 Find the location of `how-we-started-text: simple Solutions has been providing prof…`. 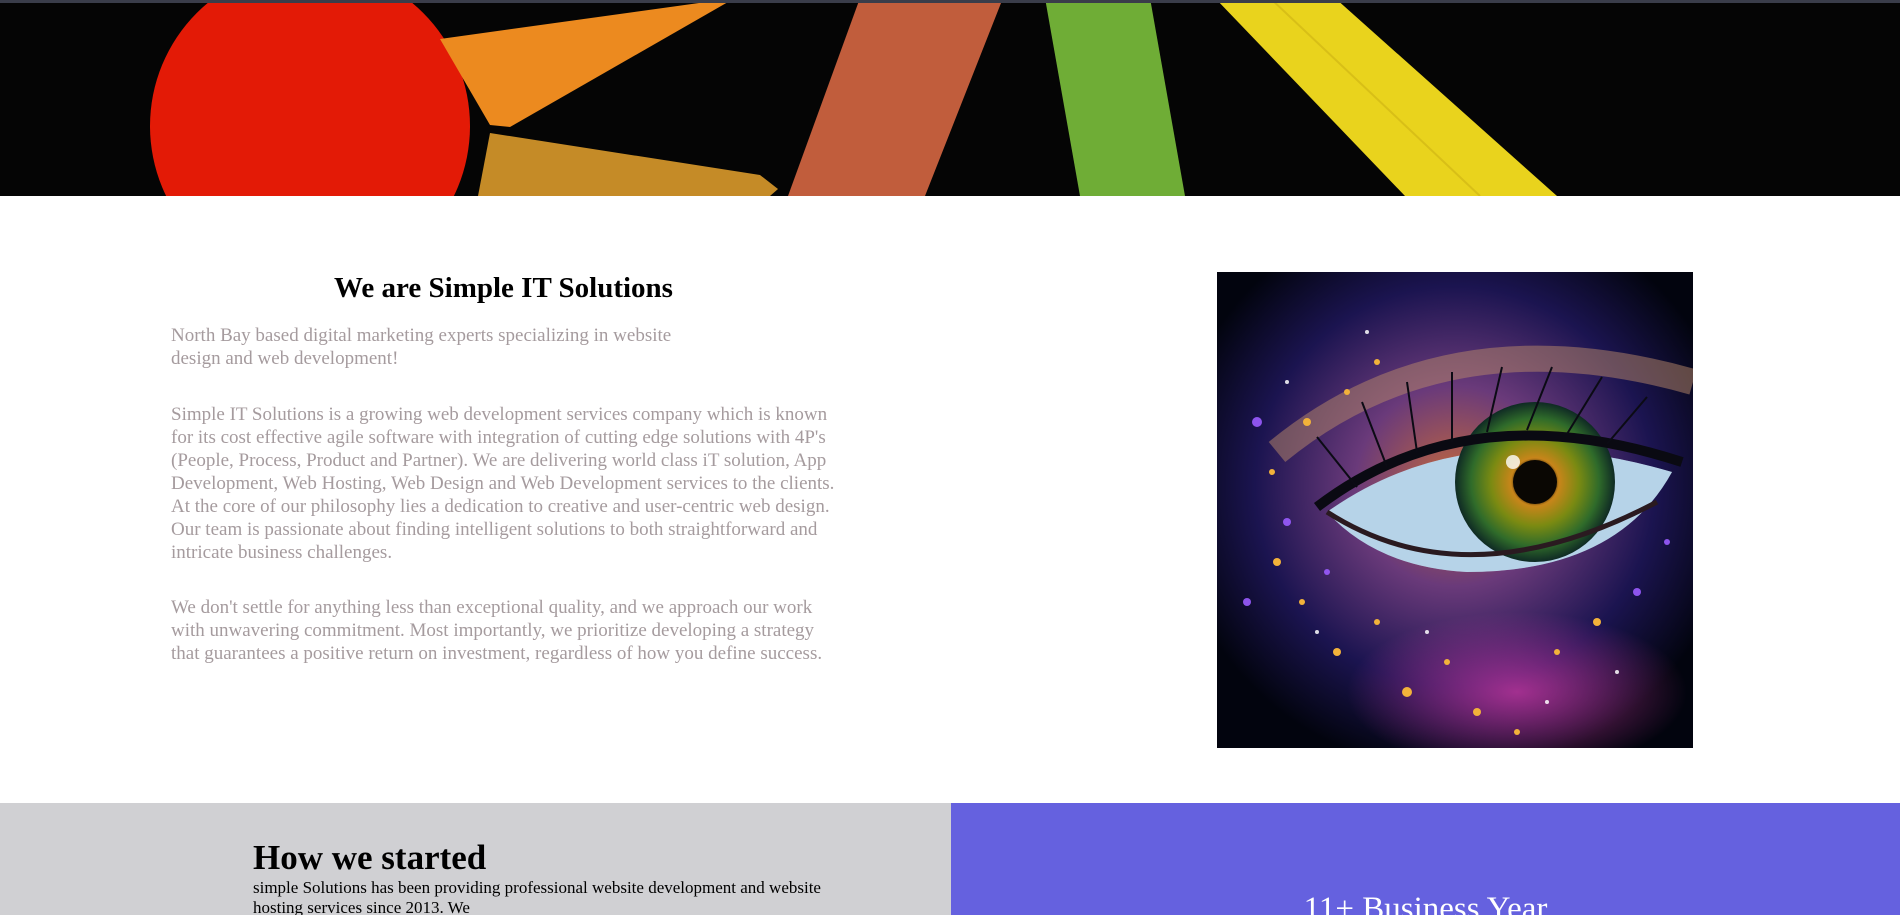

how-we-started-text: simple Solutions has been providing prof… is located at coordinates (537, 896).